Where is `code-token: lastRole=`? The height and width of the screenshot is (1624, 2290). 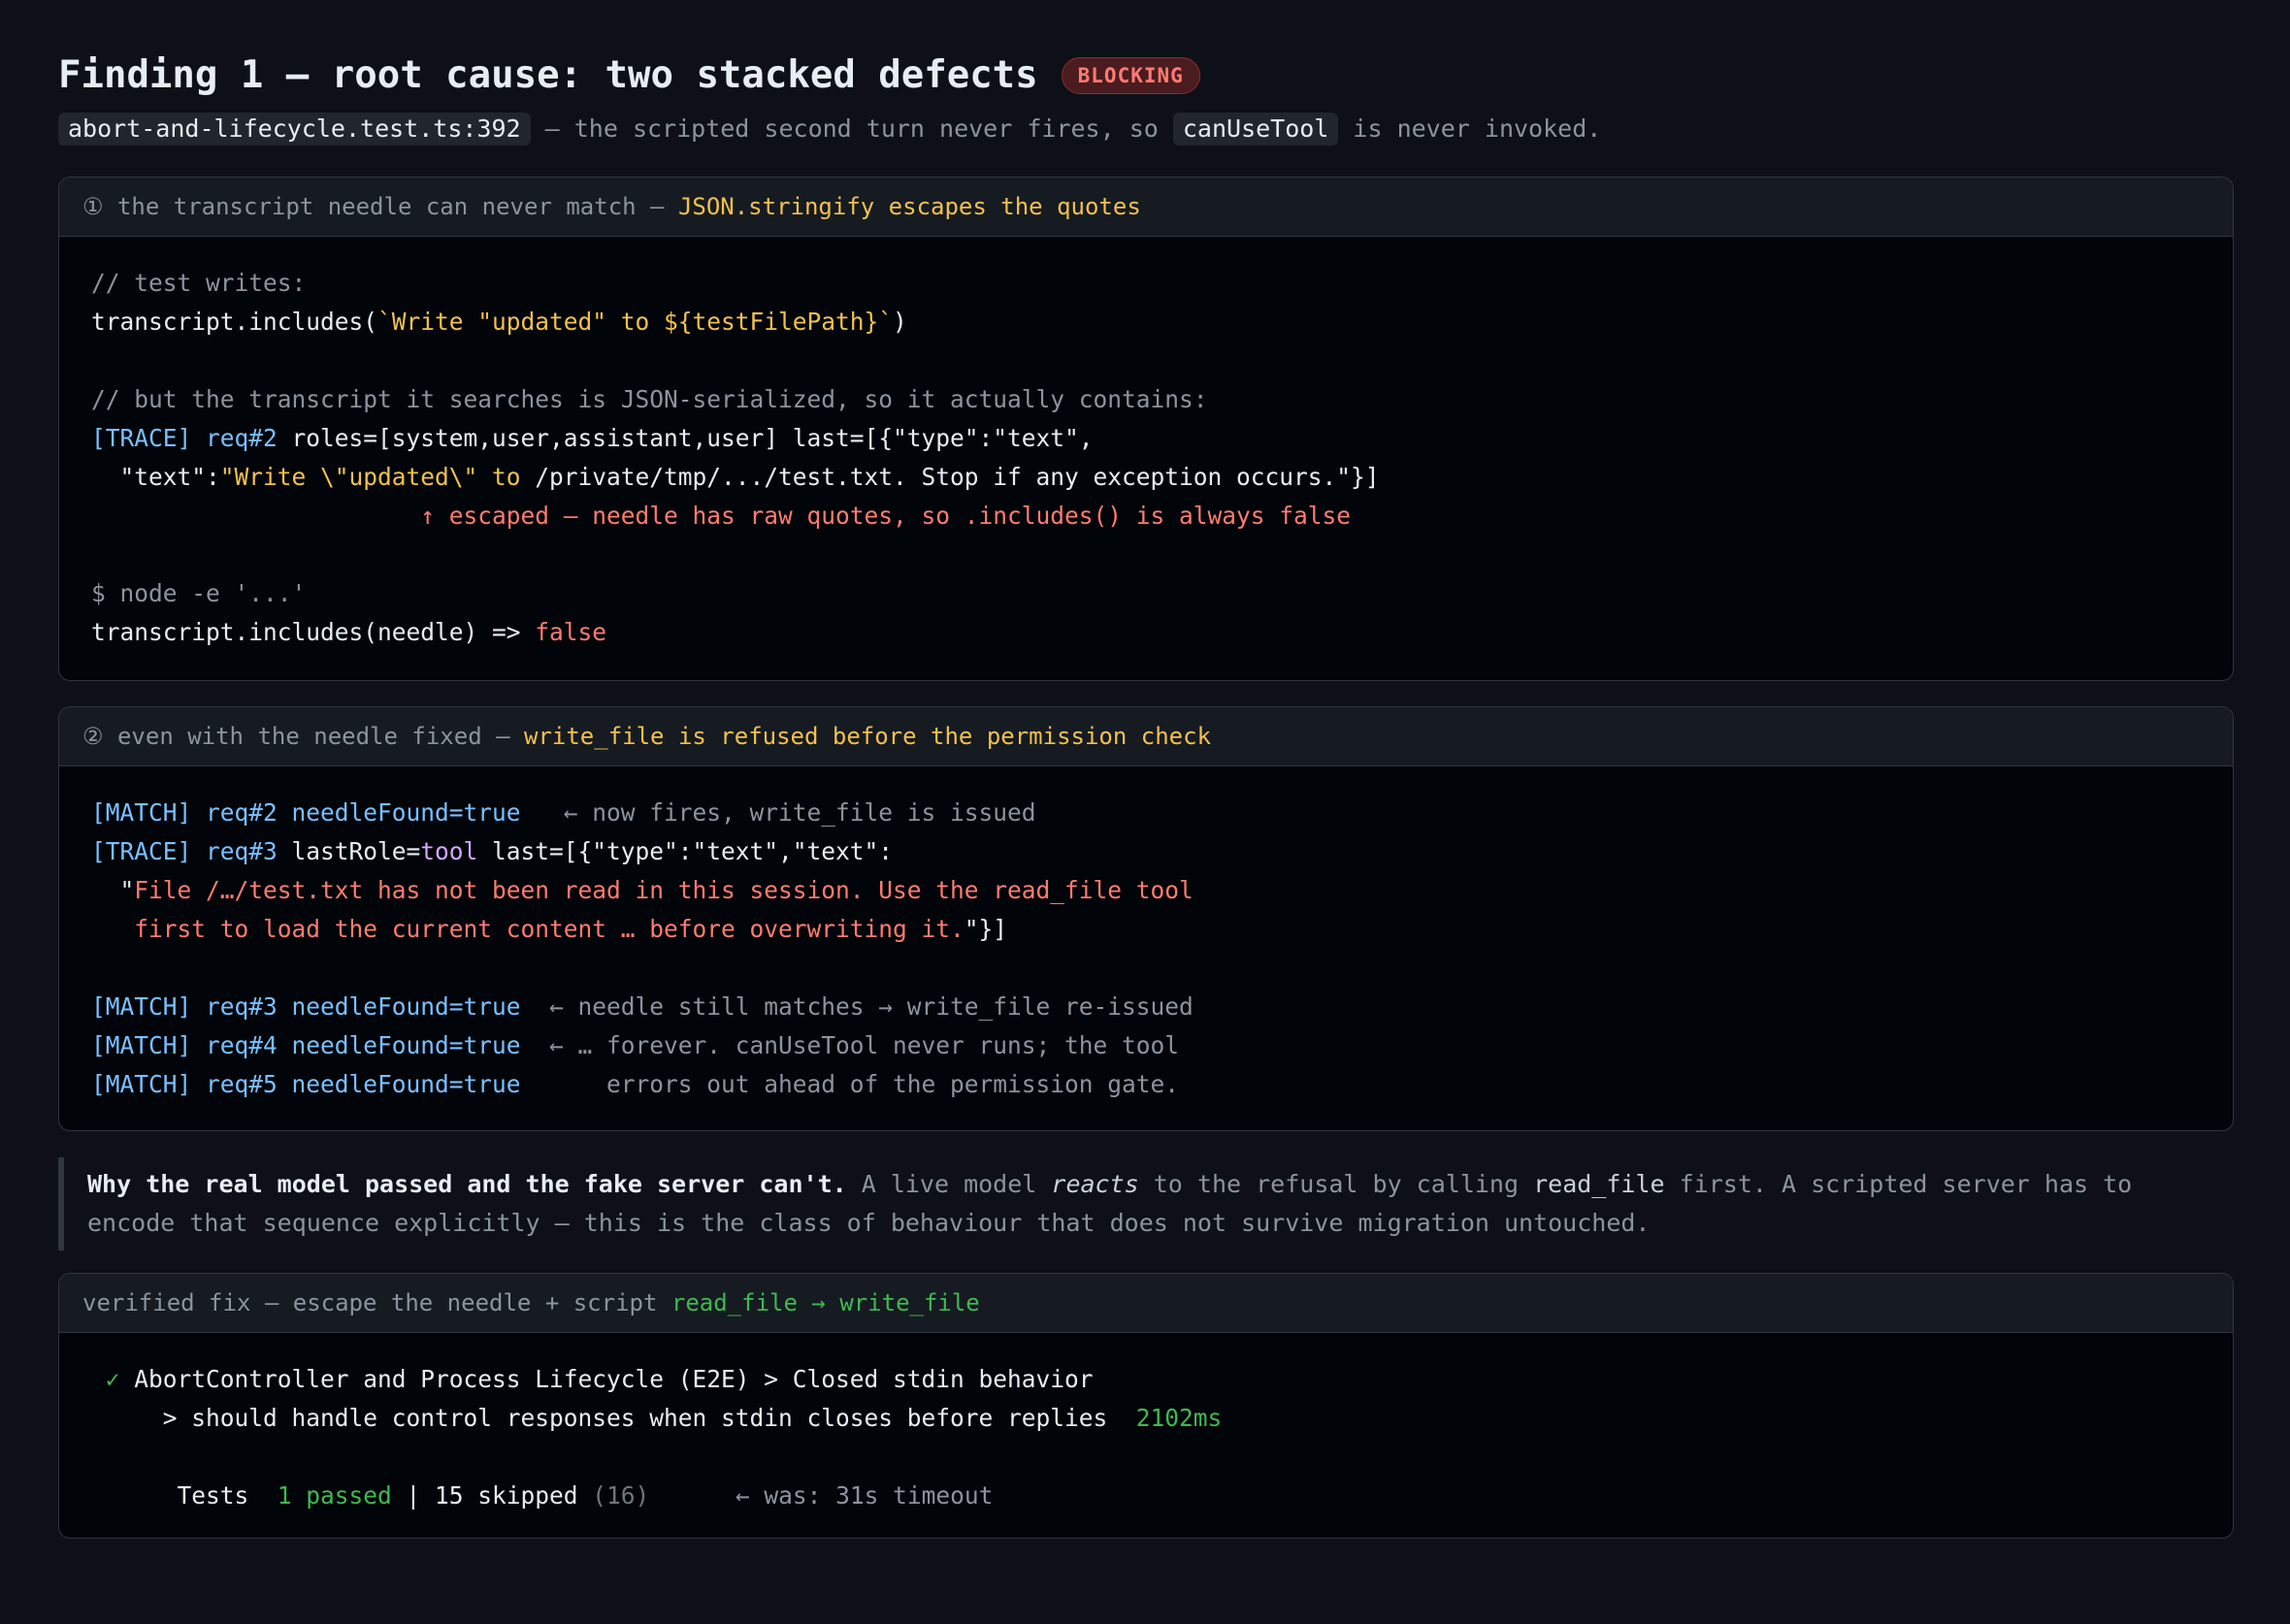
code-token: lastRole= is located at coordinates (349, 851).